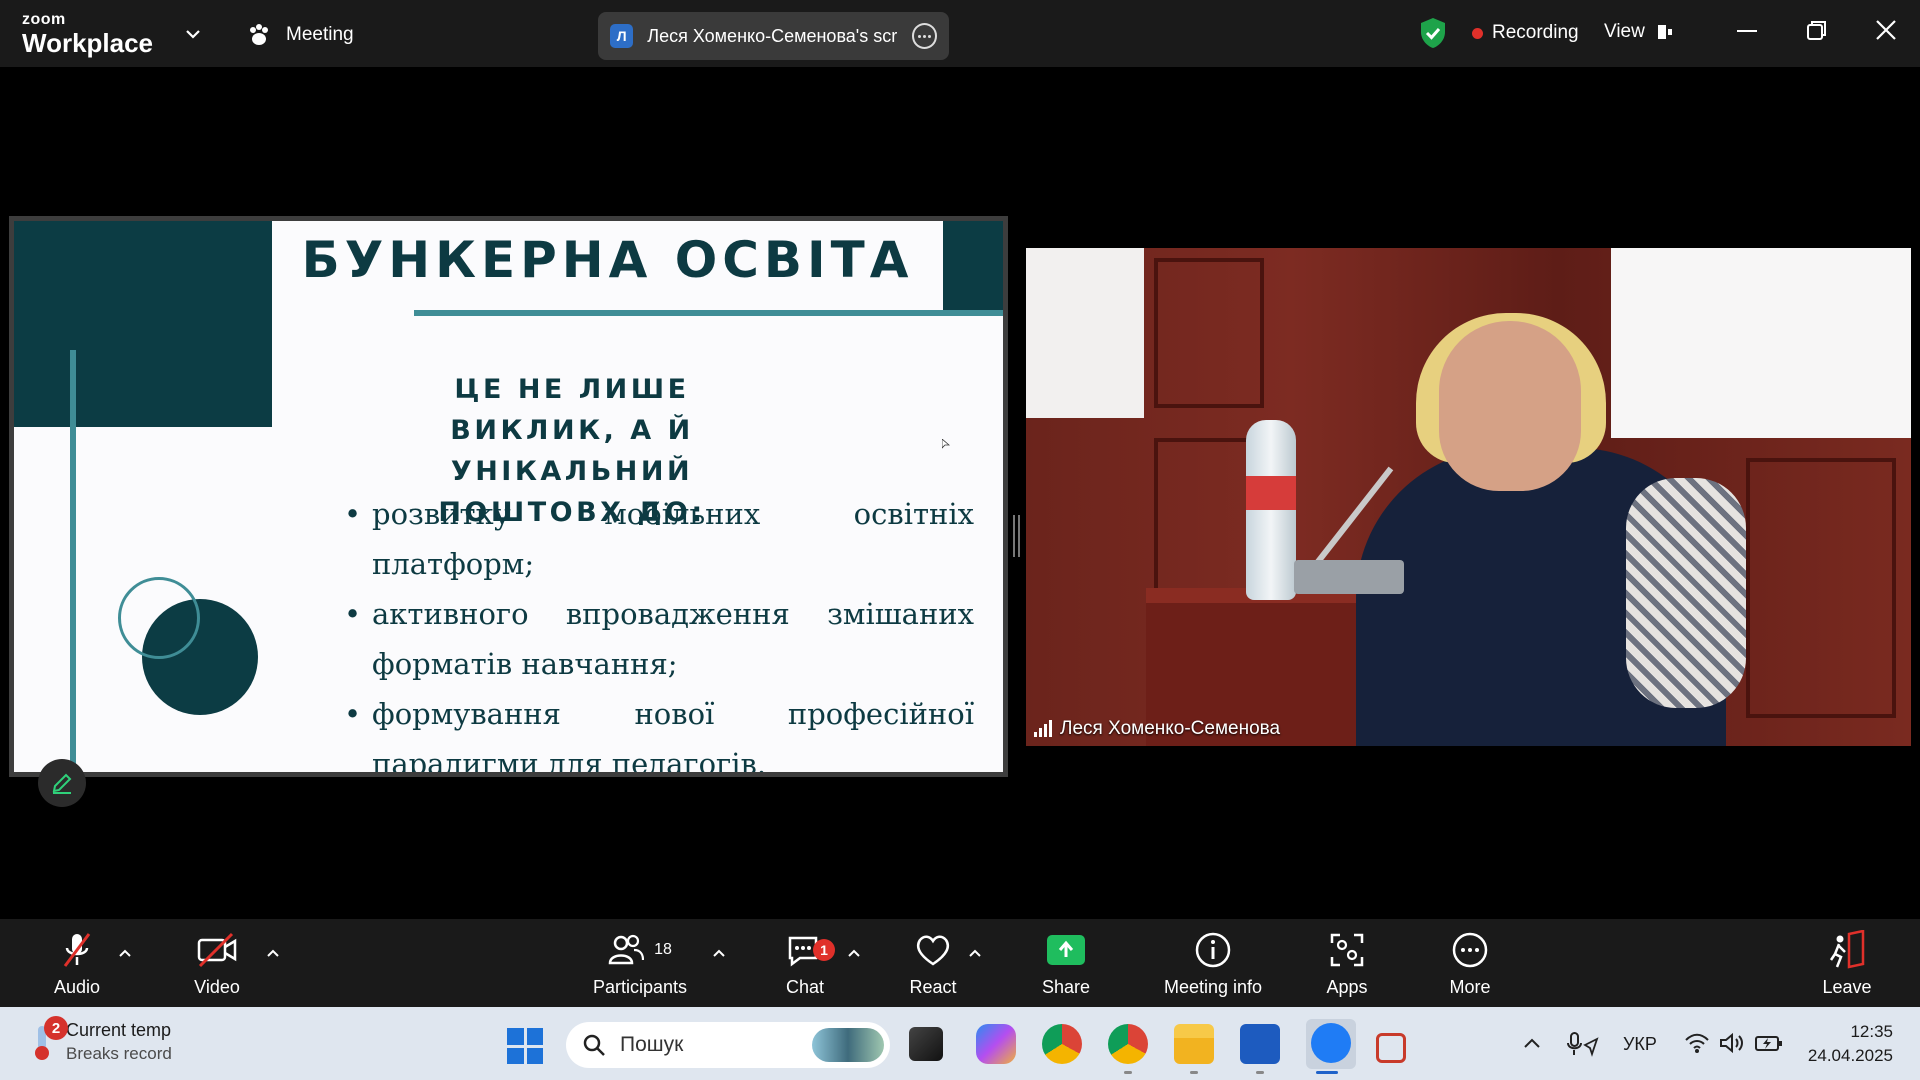 This screenshot has width=1920, height=1080. I want to click on search-icon, so click(594, 1045).